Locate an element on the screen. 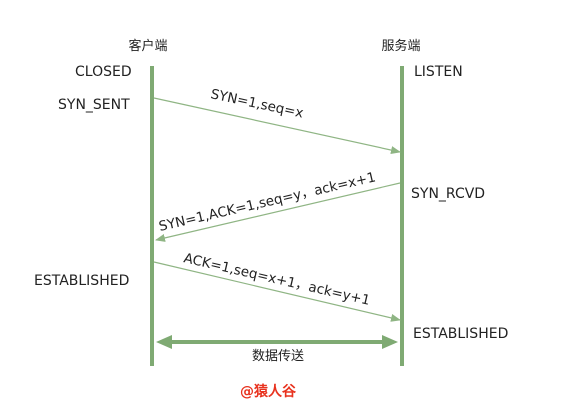  ack-label: ACK=1,seq=x+1，ack=y+1 is located at coordinates (277, 279).